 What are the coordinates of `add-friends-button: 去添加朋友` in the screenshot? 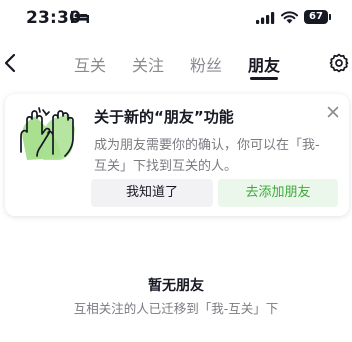 It's located at (278, 193).